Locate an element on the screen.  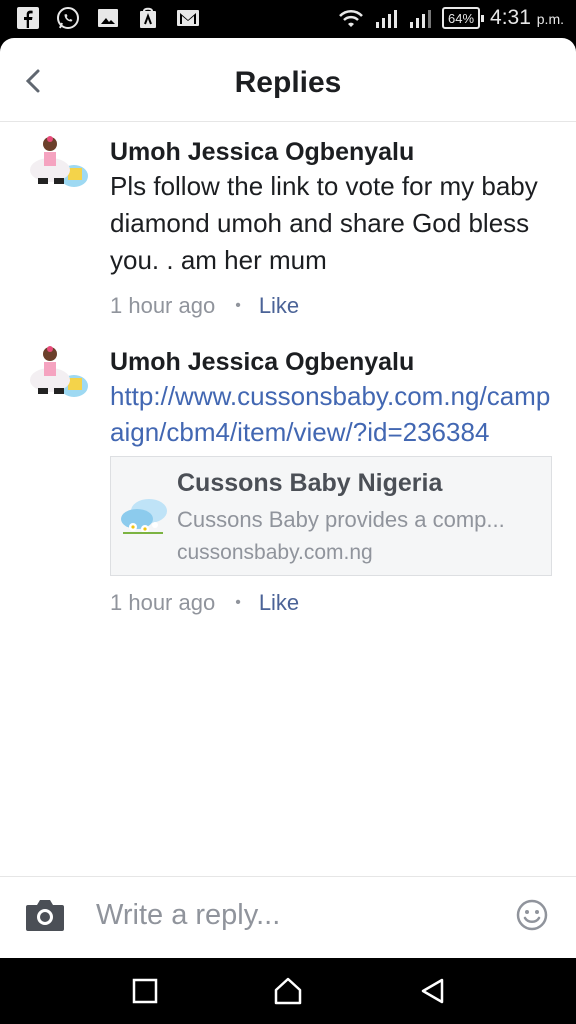
back-nav-icon is located at coordinates (433, 991).